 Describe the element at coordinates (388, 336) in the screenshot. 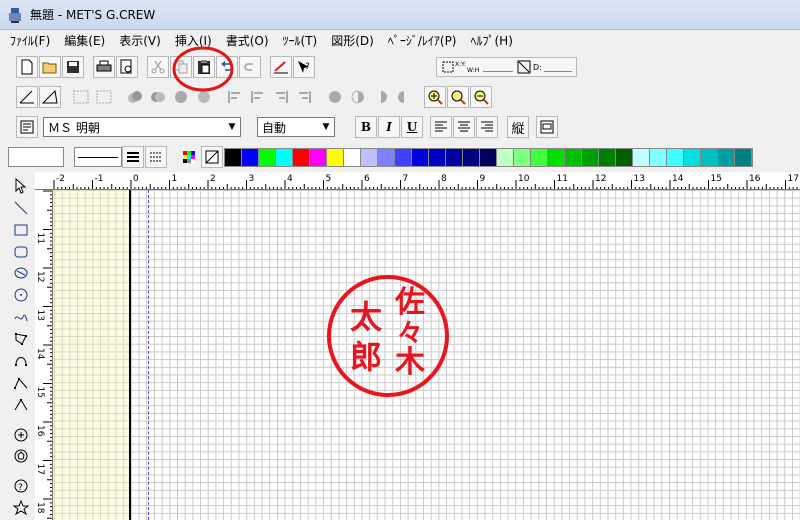

I see `hanko-seal: 佐 々 木 太 郎` at that location.